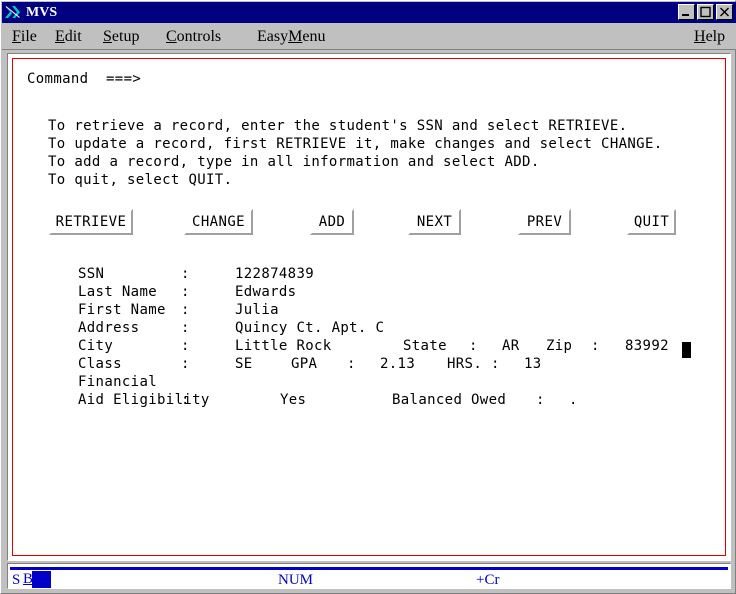  What do you see at coordinates (140, 180) in the screenshot?
I see `instruction-line-4: To quit, select QUIT.` at bounding box center [140, 180].